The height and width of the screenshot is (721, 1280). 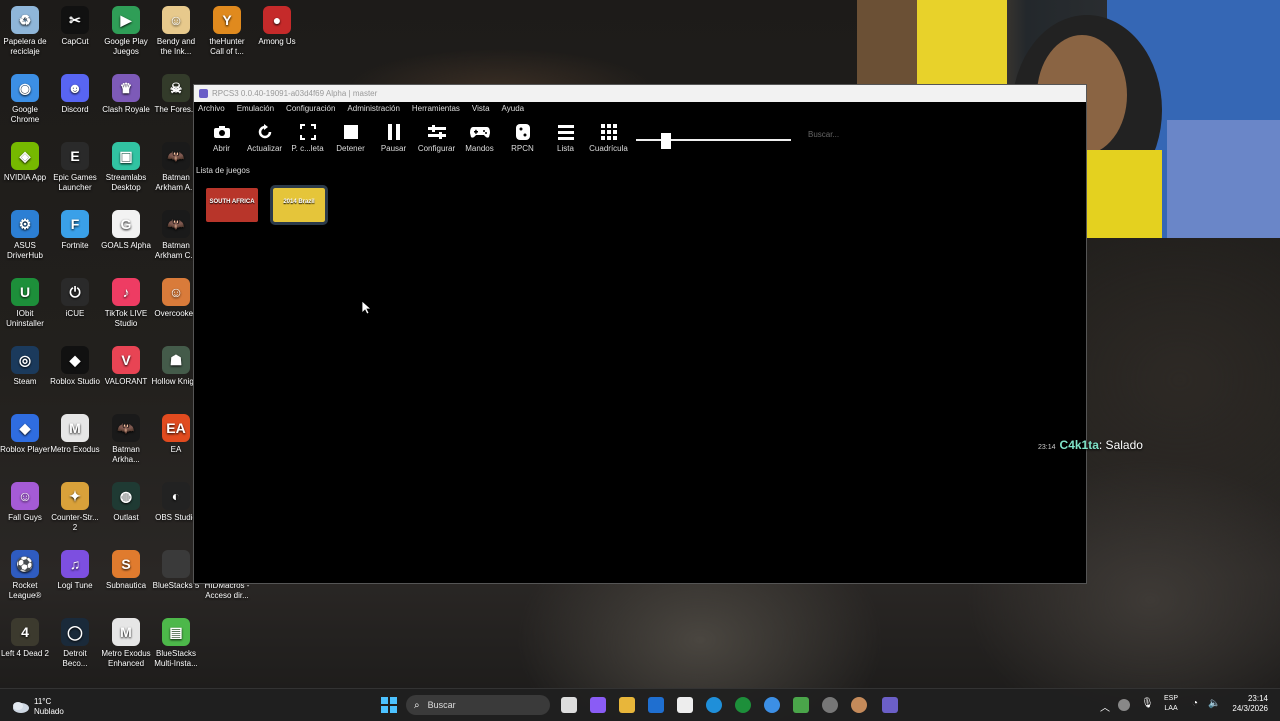 What do you see at coordinates (25, 366) in the screenshot?
I see `desktop-icon-steam: ◎ Steam` at bounding box center [25, 366].